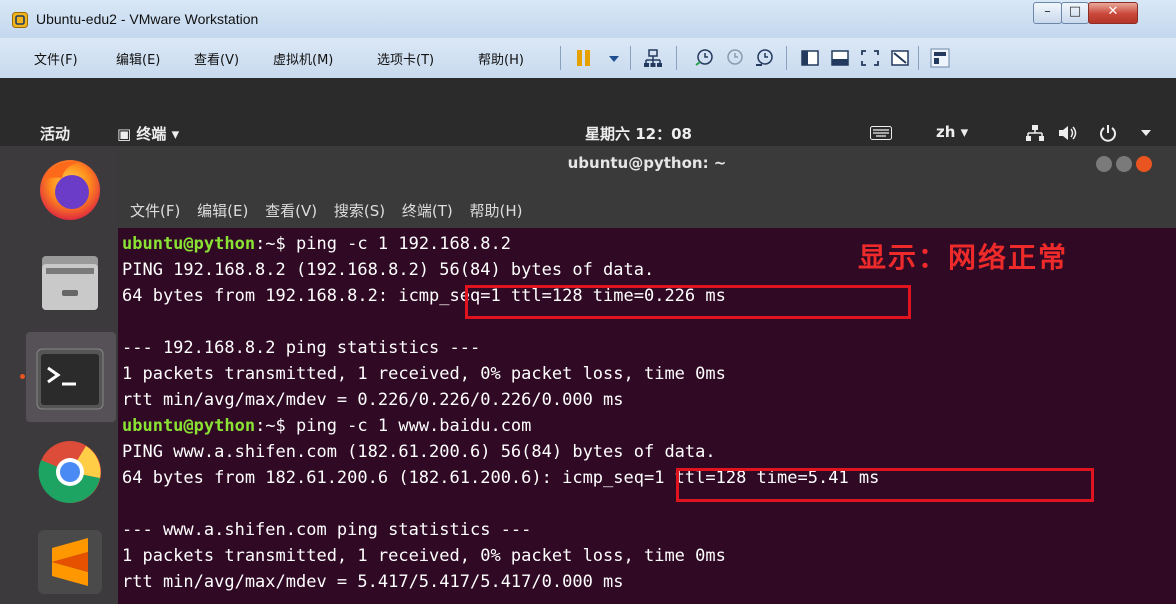 The image size is (1176, 604). I want to click on menu-view: 查看(V), so click(216, 58).